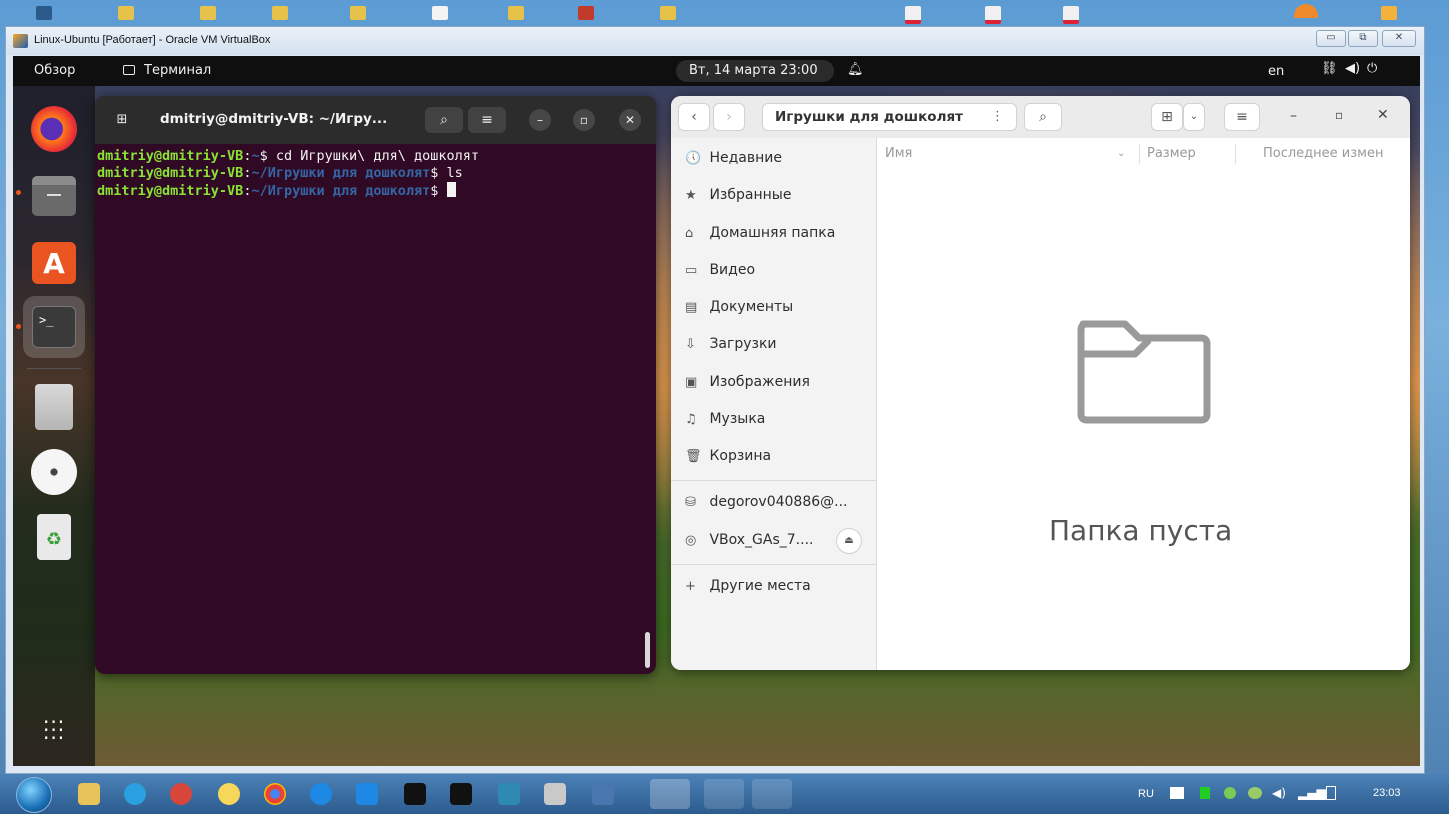 The height and width of the screenshot is (814, 1449). Describe the element at coordinates (54, 407) in the screenshot. I see `disk-icon` at that location.